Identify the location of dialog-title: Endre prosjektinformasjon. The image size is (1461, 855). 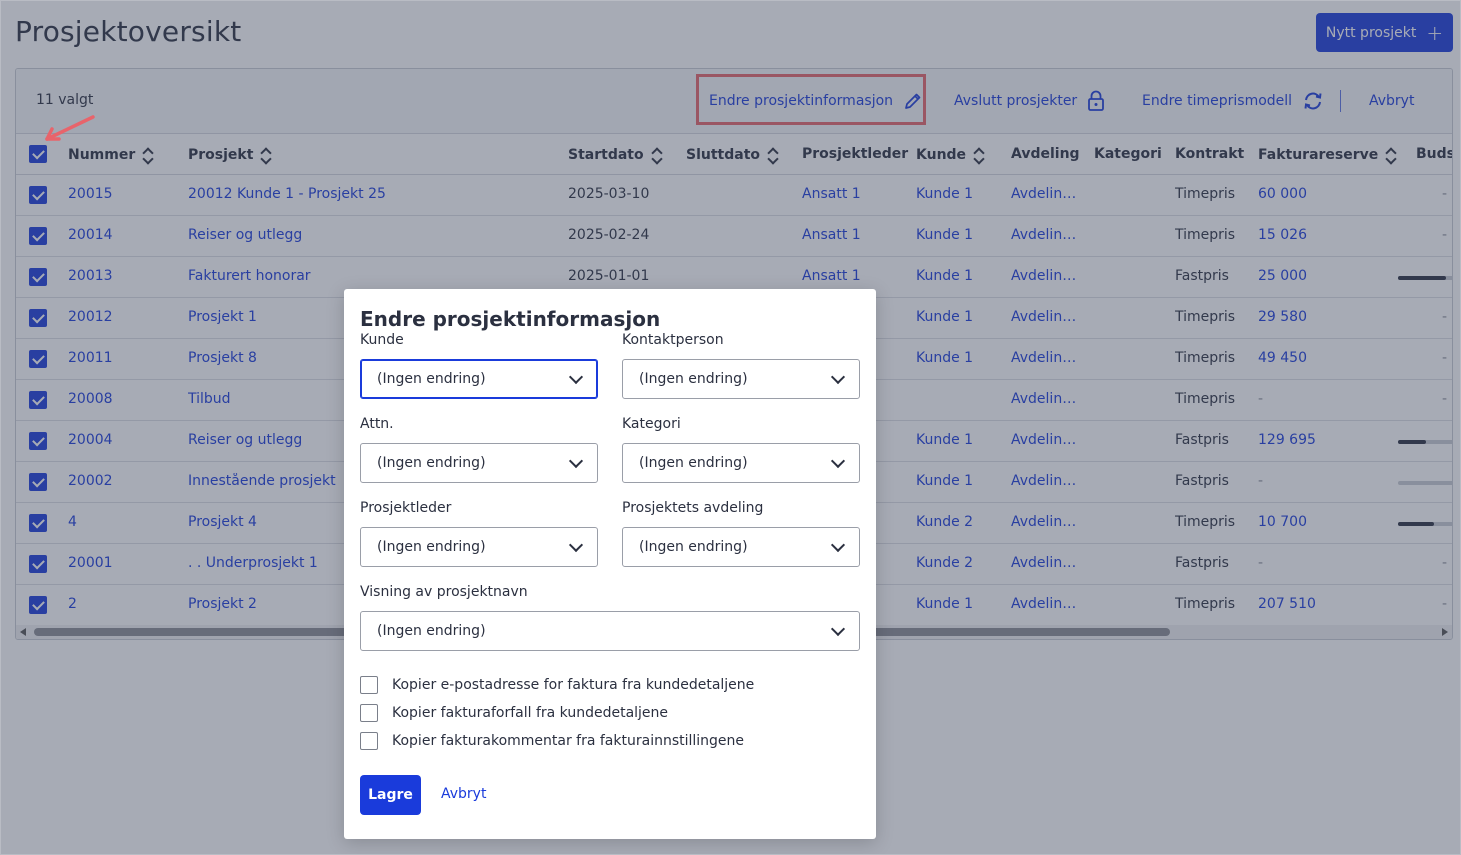
(510, 319).